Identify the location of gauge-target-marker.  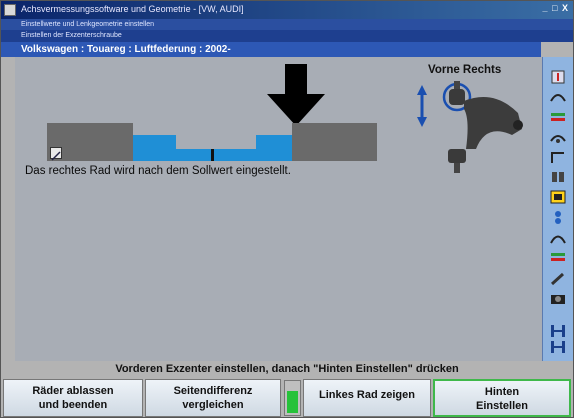
(212, 155).